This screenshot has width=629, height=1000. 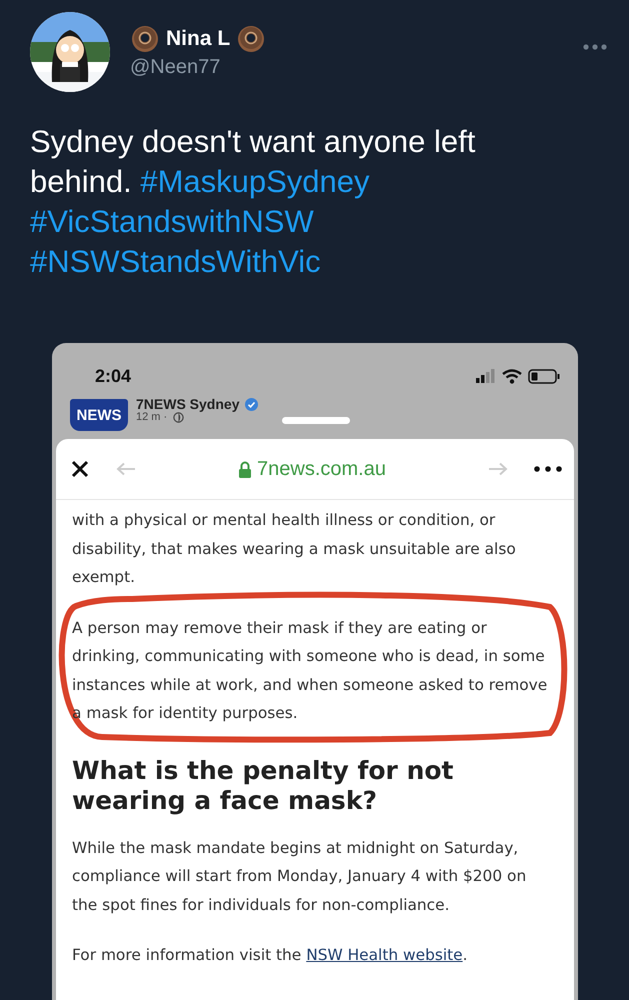 What do you see at coordinates (300, 877) in the screenshot?
I see `article-paragraph: While the mask mandate begins at midnight on Saturday, compliance will start from Monday, January 4 with $200 on the spot fines for individuals for non-compliance.` at bounding box center [300, 877].